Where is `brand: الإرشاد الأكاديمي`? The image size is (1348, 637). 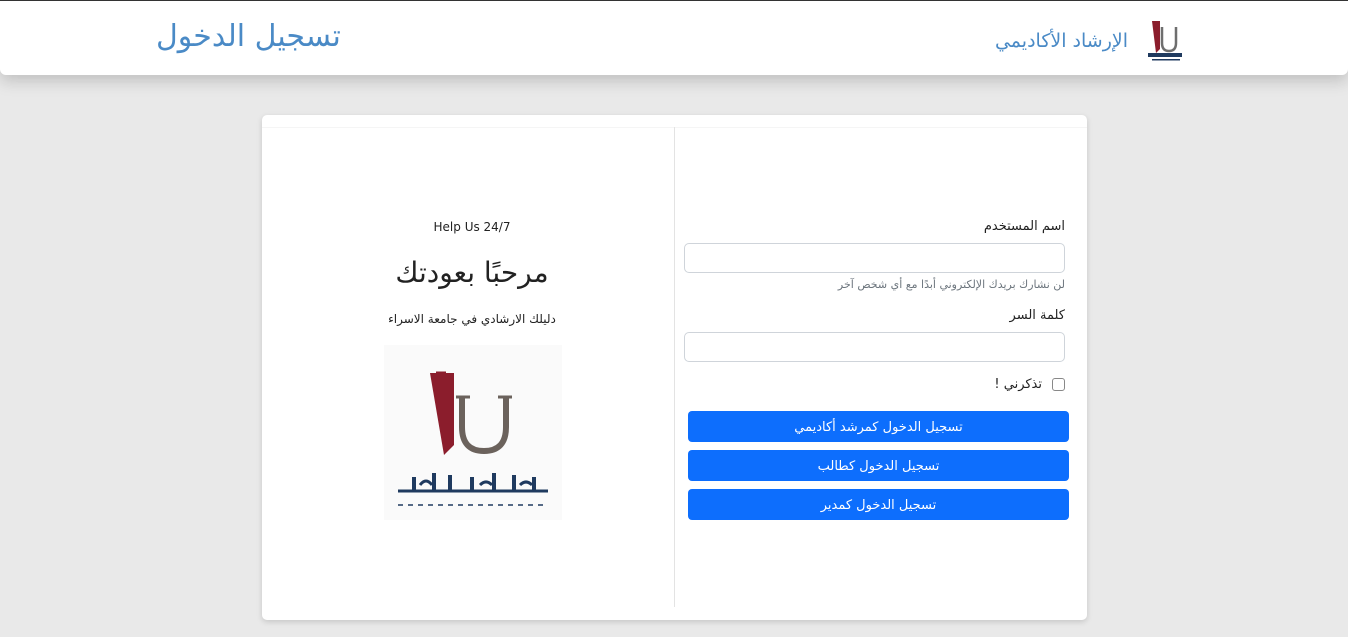
brand: الإرشاد الأكاديمي is located at coordinates (1091, 41).